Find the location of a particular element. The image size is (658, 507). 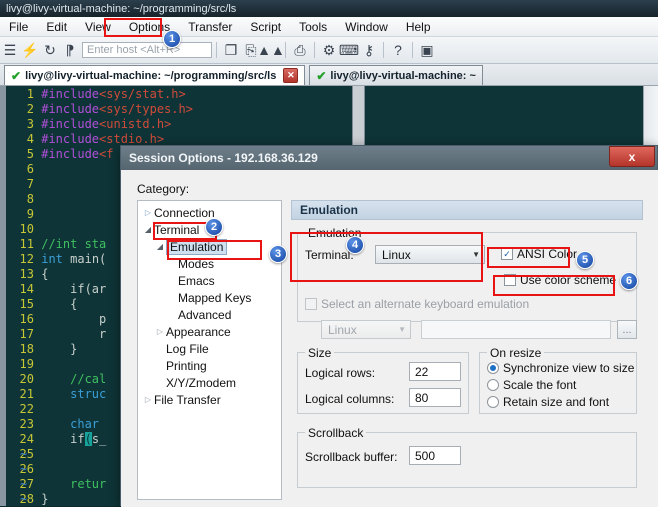

tree-item-label: Terminal is located at coordinates (177, 229).